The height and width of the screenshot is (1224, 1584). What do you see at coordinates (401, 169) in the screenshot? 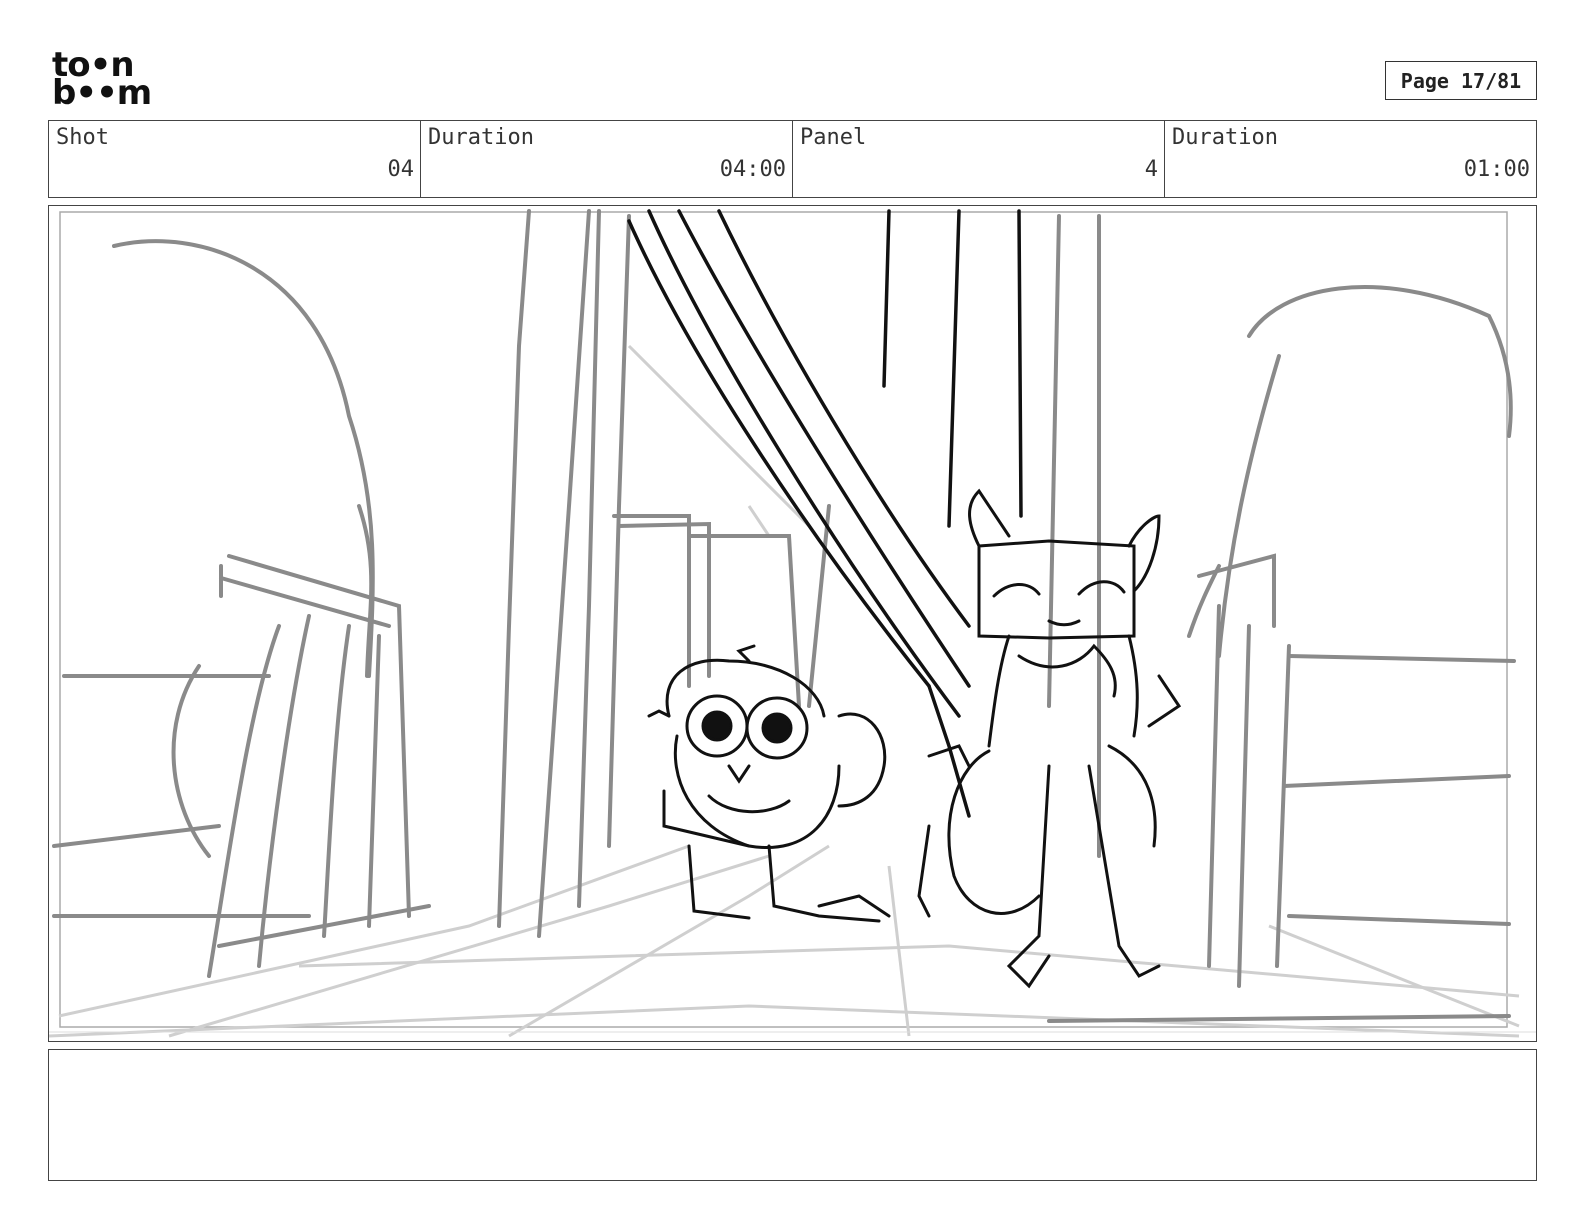
I see `shot-value: 04` at bounding box center [401, 169].